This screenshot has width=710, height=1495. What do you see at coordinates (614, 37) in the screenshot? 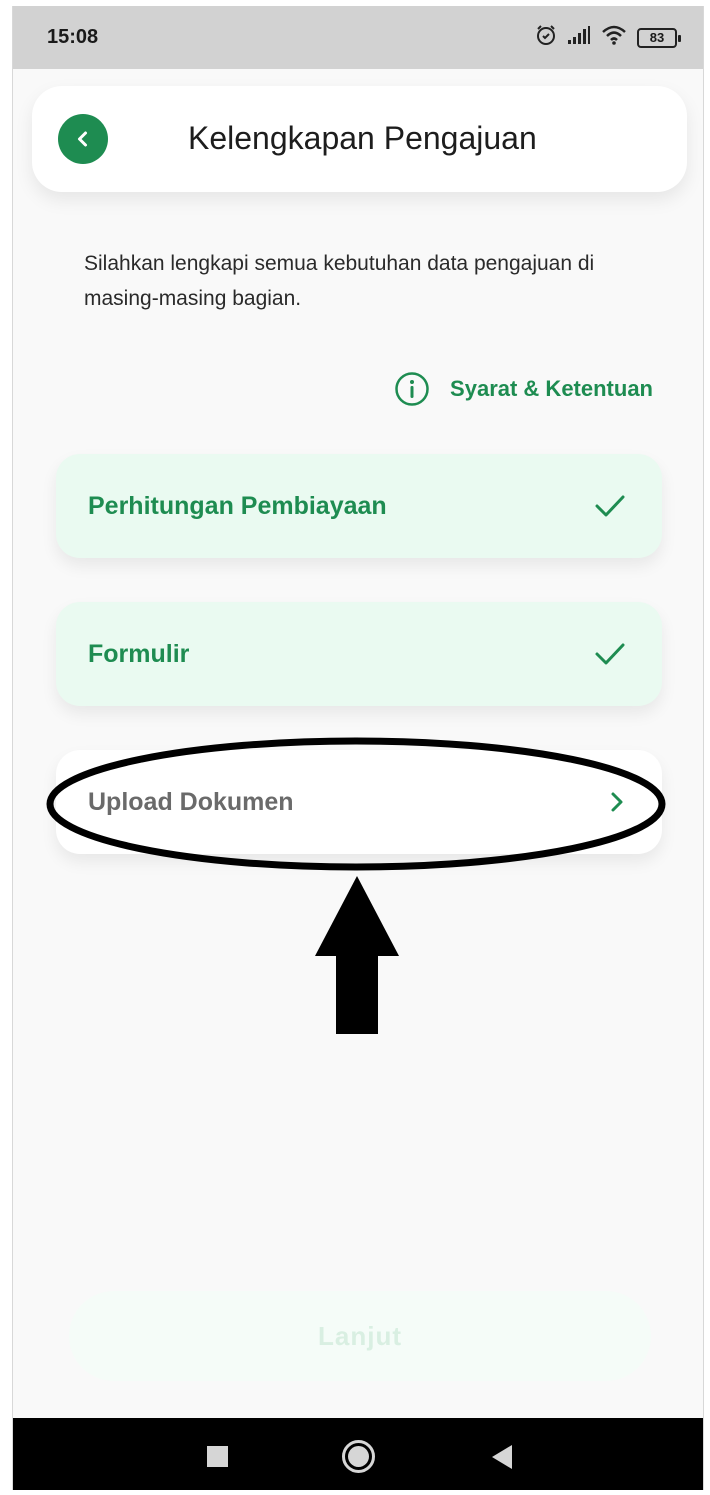
I see `wifi-icon` at bounding box center [614, 37].